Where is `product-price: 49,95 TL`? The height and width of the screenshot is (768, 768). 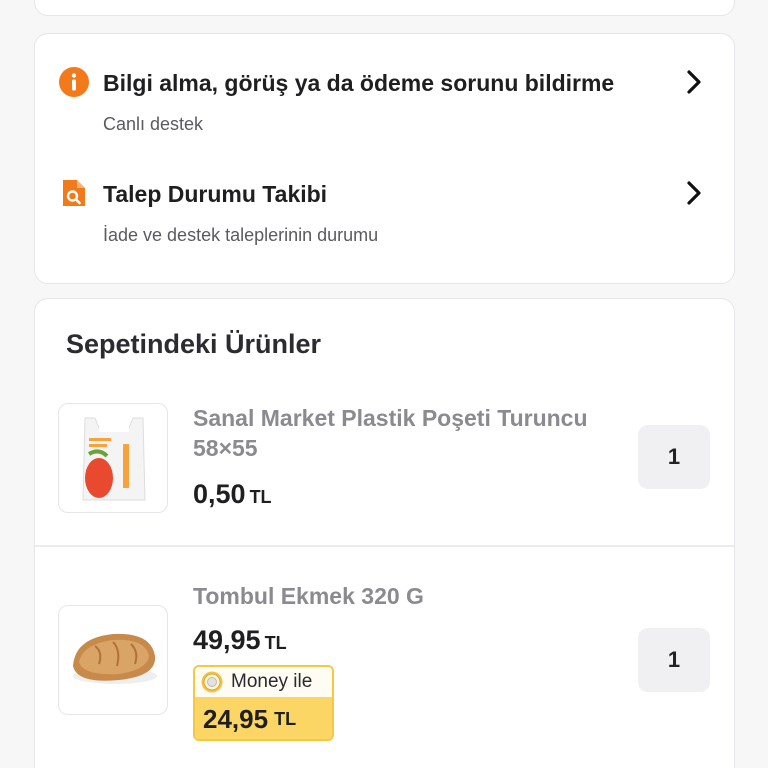
product-price: 49,95 TL is located at coordinates (240, 640).